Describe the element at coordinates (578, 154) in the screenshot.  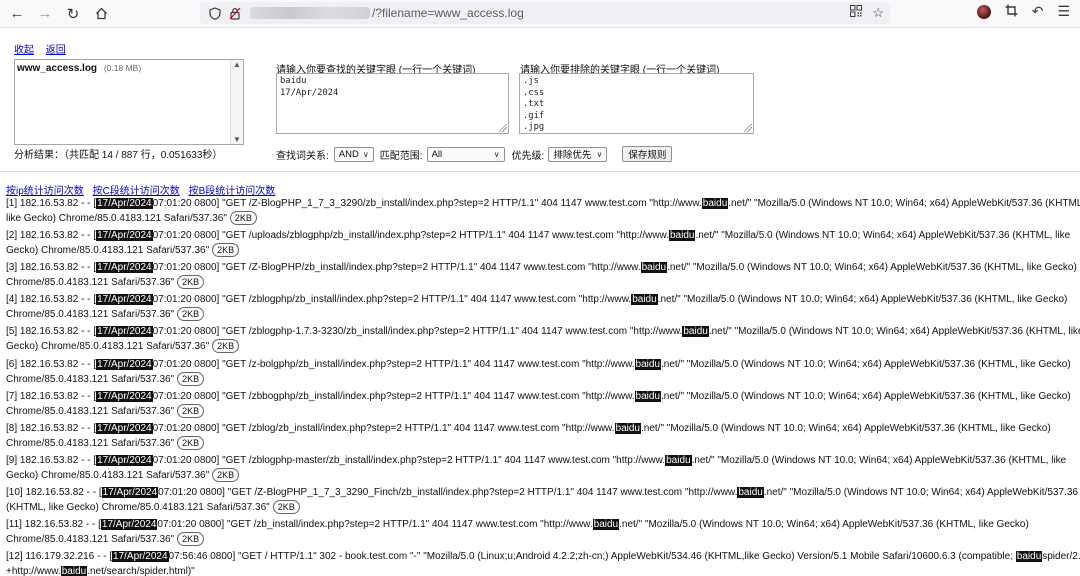
I see `priority-select: 排除优先 ∨` at that location.